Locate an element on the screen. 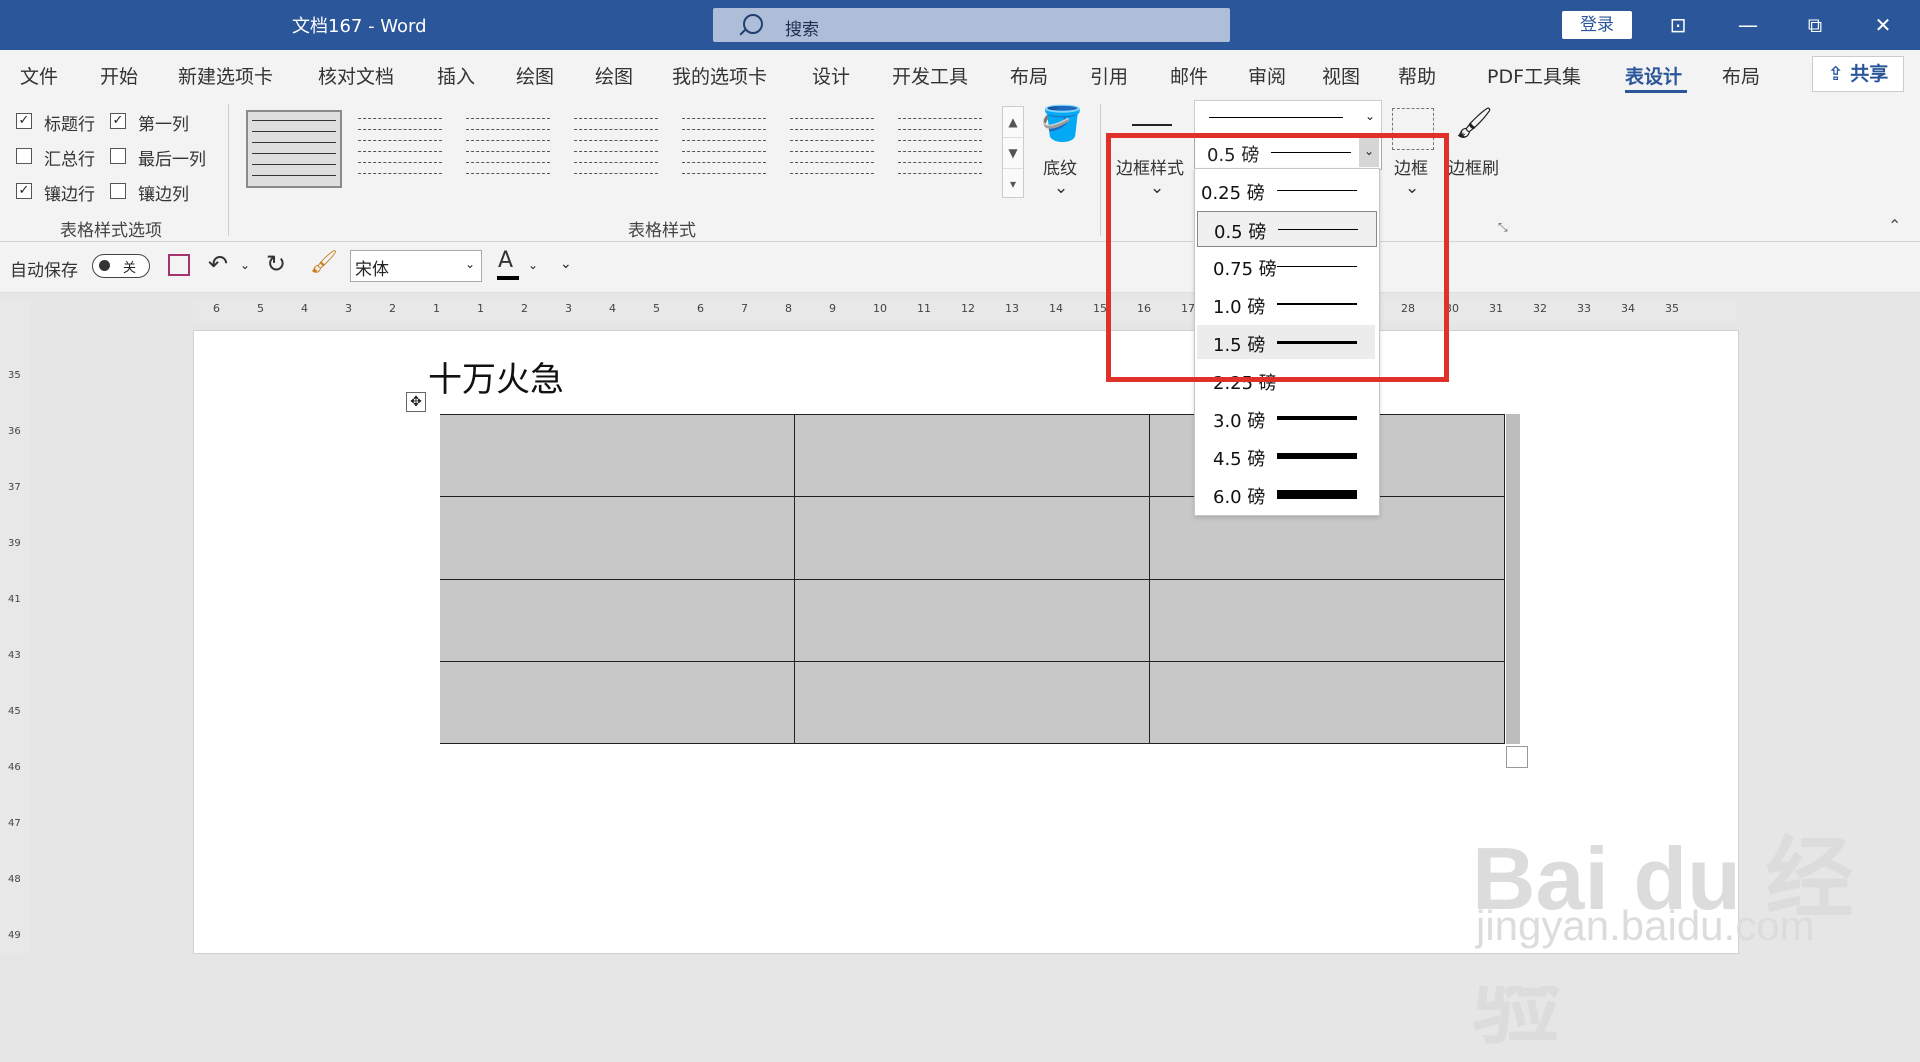  tab-17: 表设计 is located at coordinates (1653, 75).